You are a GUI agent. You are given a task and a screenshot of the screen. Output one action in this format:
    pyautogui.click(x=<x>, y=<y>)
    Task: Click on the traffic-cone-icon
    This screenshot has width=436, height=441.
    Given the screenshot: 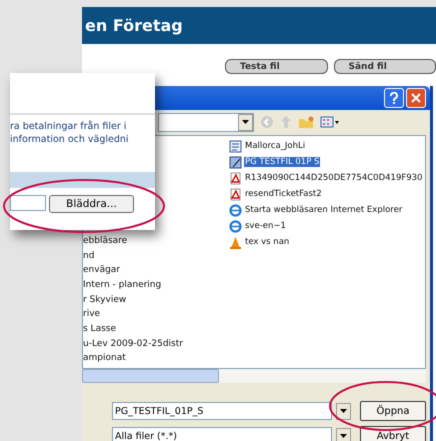 What is the action you would take?
    pyautogui.click(x=235, y=242)
    